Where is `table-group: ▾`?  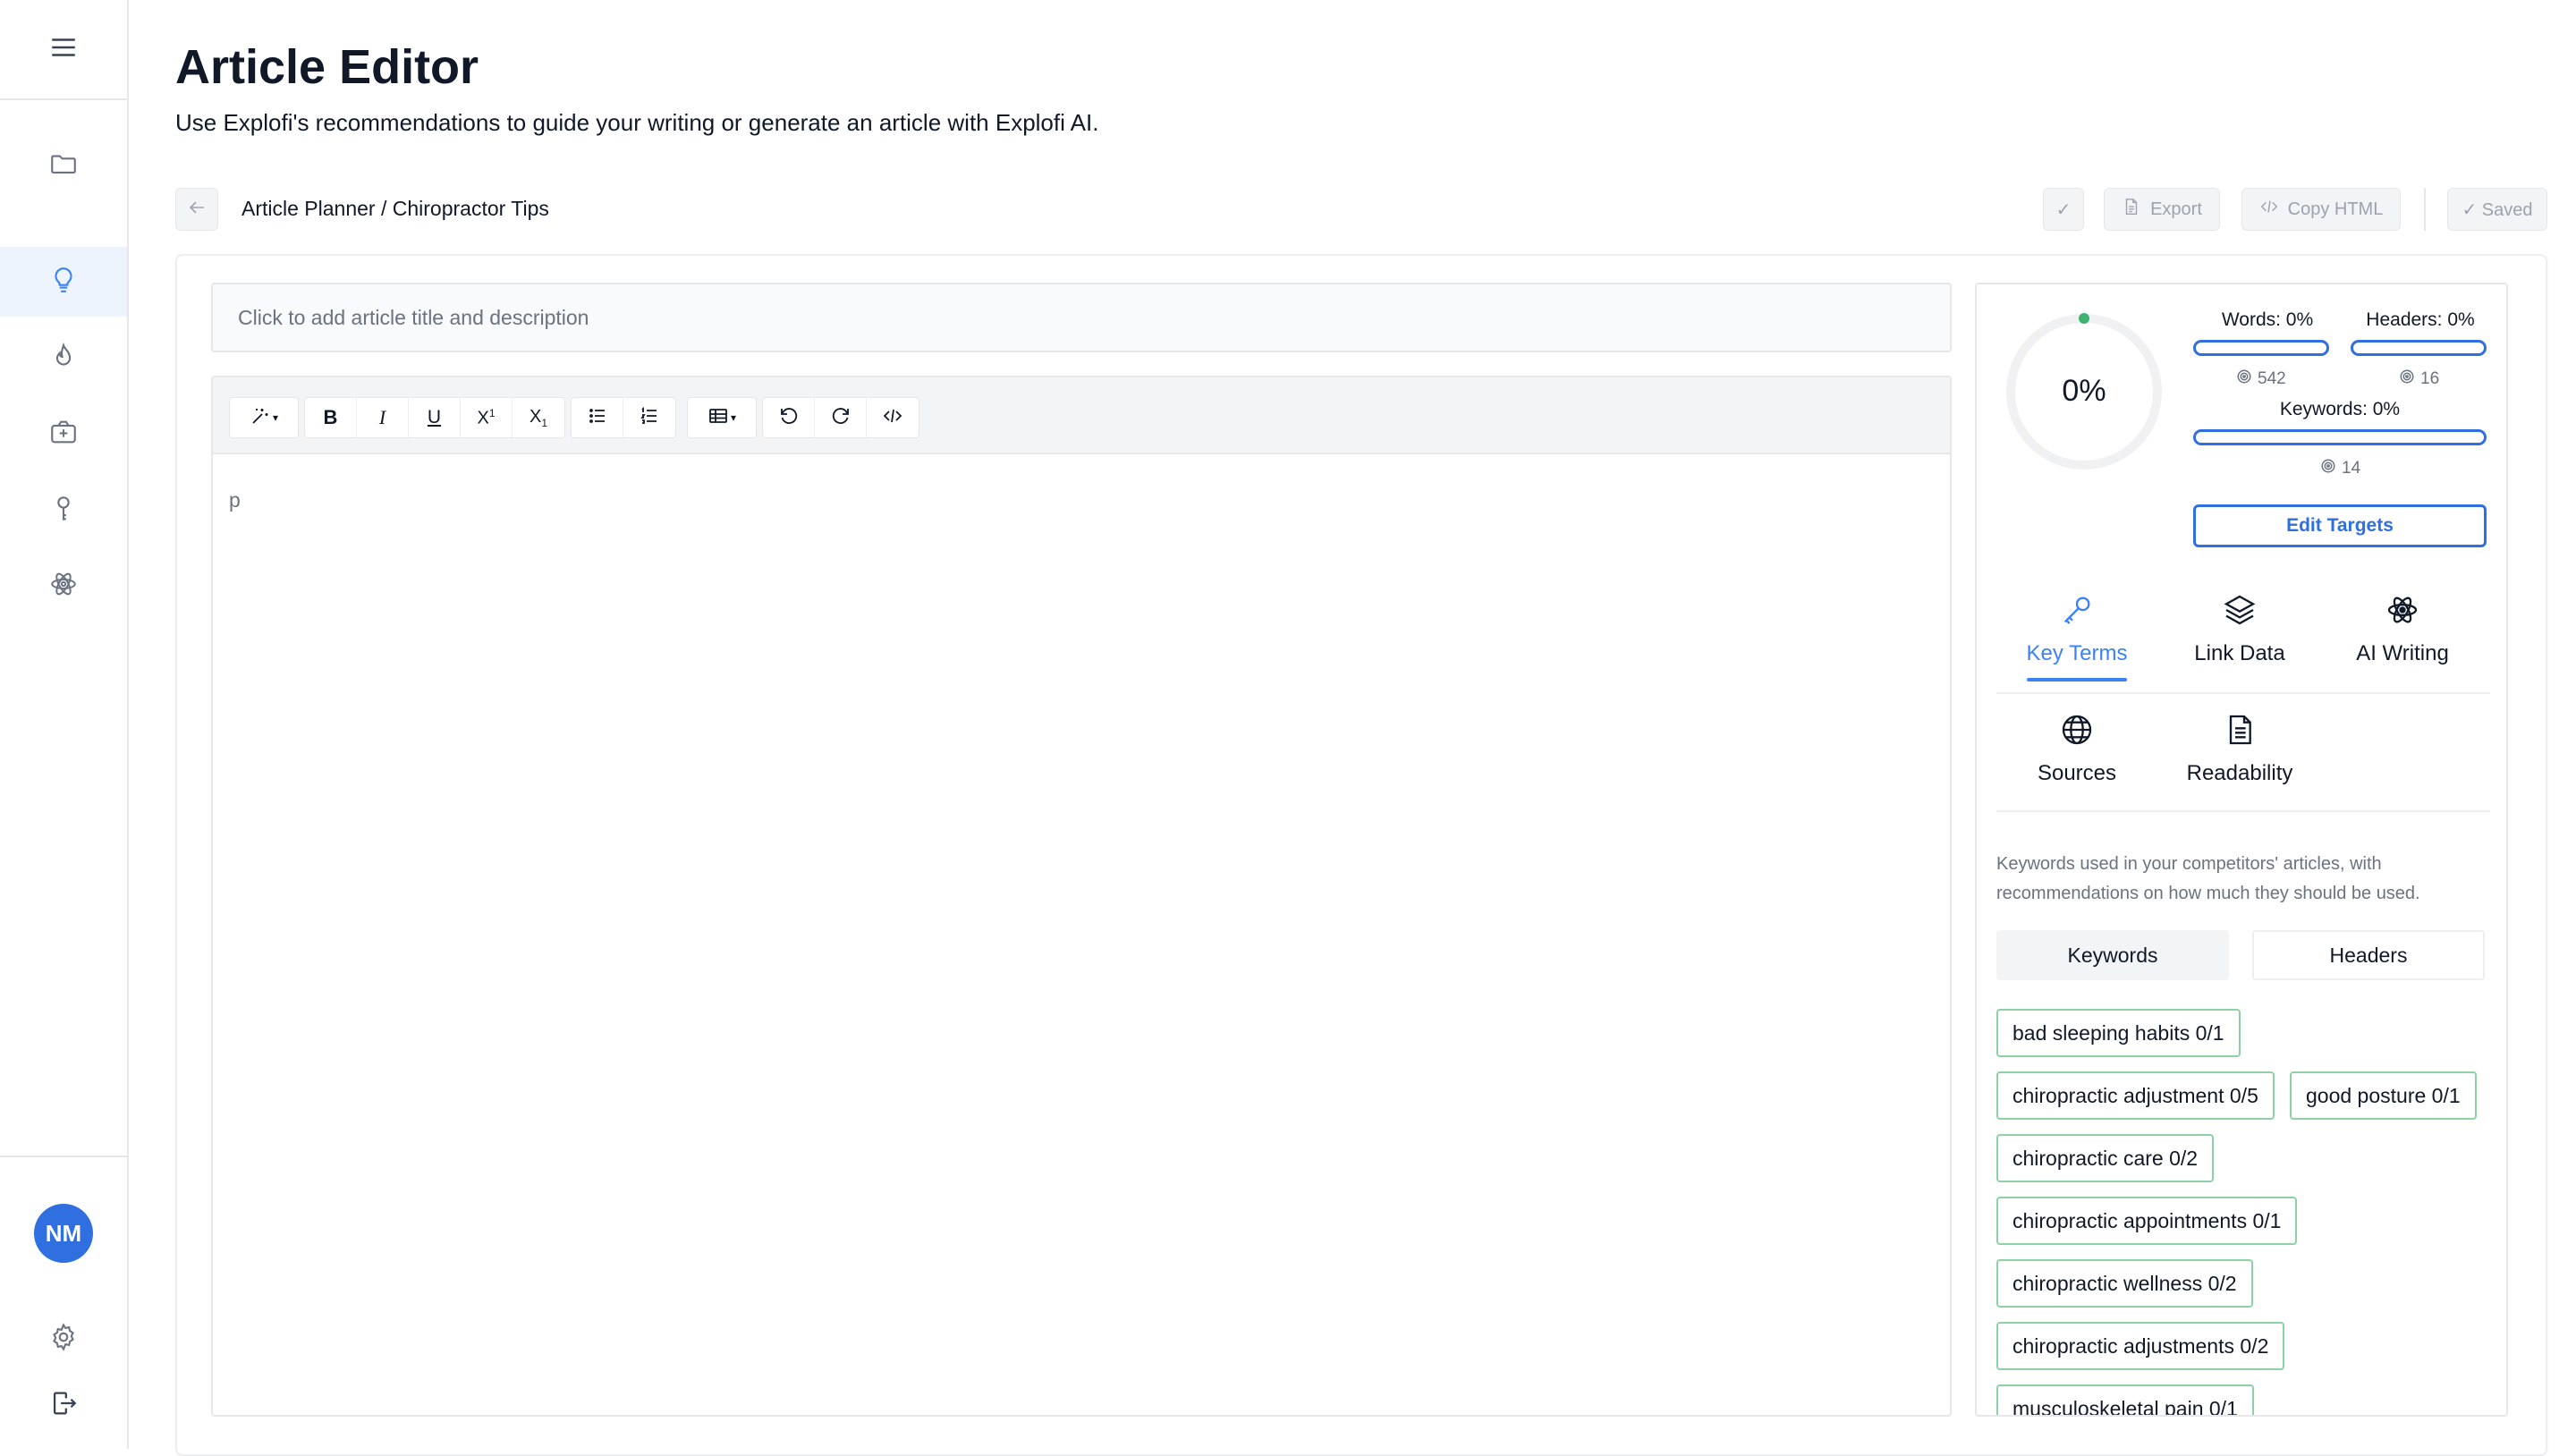 table-group: ▾ is located at coordinates (722, 417).